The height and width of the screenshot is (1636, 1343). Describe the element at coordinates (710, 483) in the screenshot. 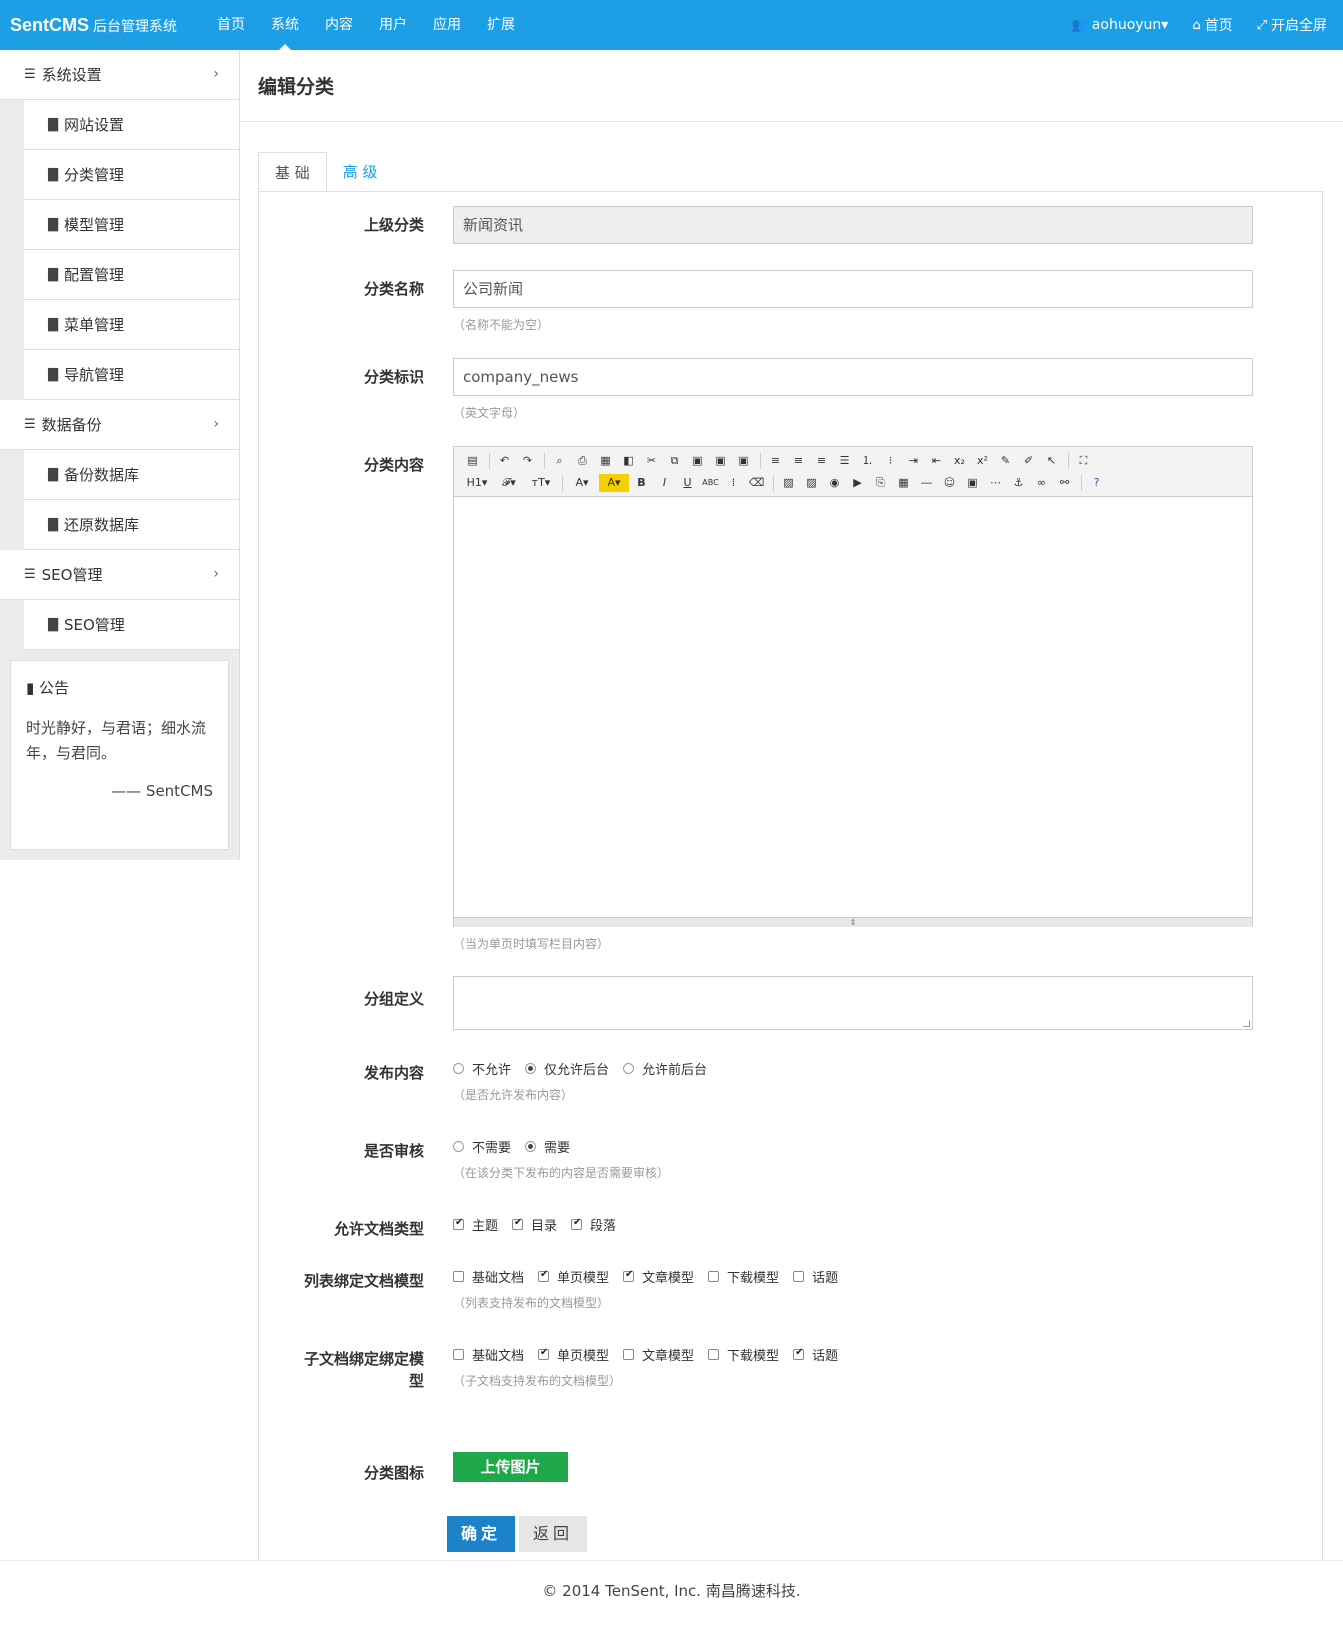

I see `strikethrough-icon: ABC` at that location.